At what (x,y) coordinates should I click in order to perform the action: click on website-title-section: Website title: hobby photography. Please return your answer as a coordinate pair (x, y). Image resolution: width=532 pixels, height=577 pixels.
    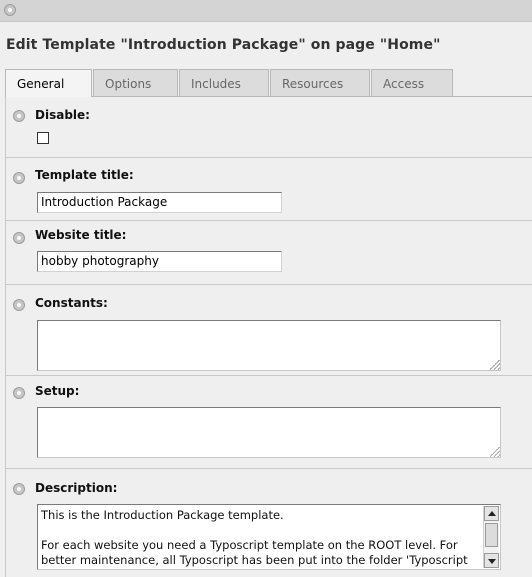
    Looking at the image, I should click on (269, 252).